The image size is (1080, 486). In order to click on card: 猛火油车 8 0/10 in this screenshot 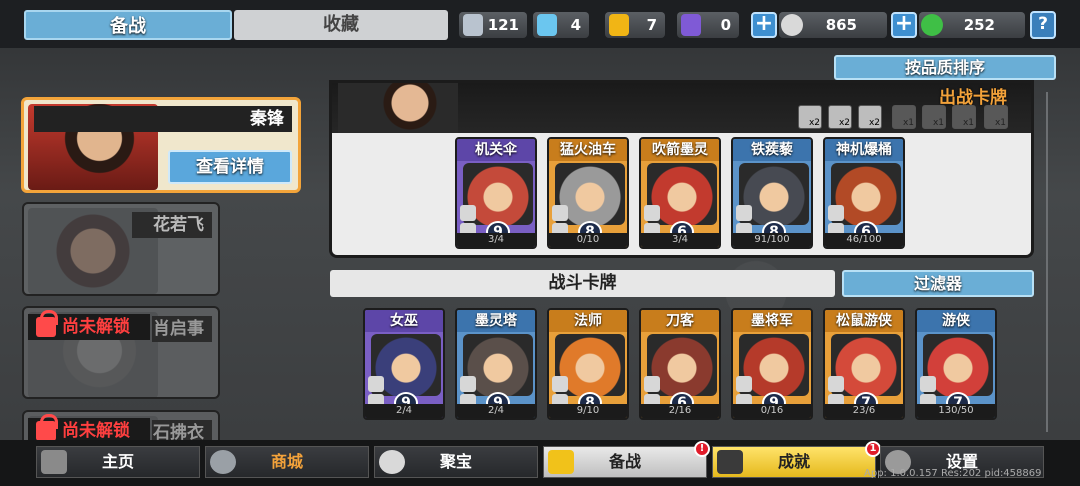, I will do `click(588, 193)`.